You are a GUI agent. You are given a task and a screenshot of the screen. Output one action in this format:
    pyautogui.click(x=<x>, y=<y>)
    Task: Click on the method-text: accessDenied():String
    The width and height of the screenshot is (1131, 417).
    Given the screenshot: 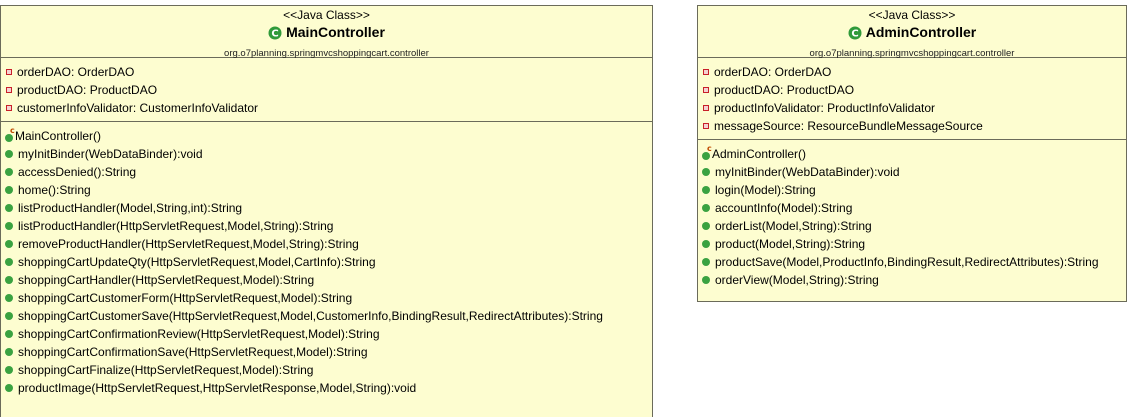 What is the action you would take?
    pyautogui.click(x=77, y=172)
    